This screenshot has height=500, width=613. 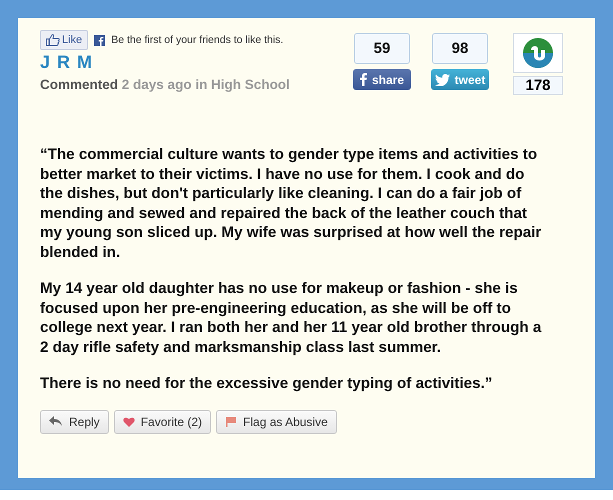 I want to click on author-name: J R M, so click(x=165, y=62).